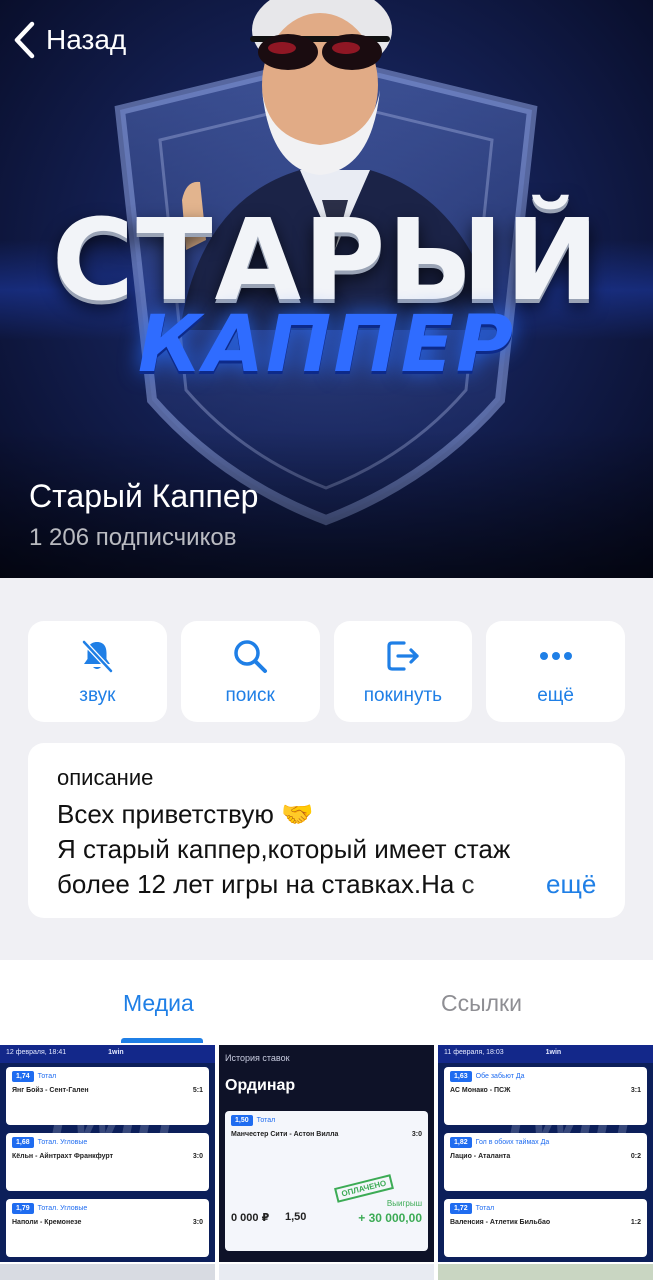 This screenshot has height=1280, width=653. Describe the element at coordinates (197, 1090) in the screenshot. I see `bet-score: 5:1` at that location.